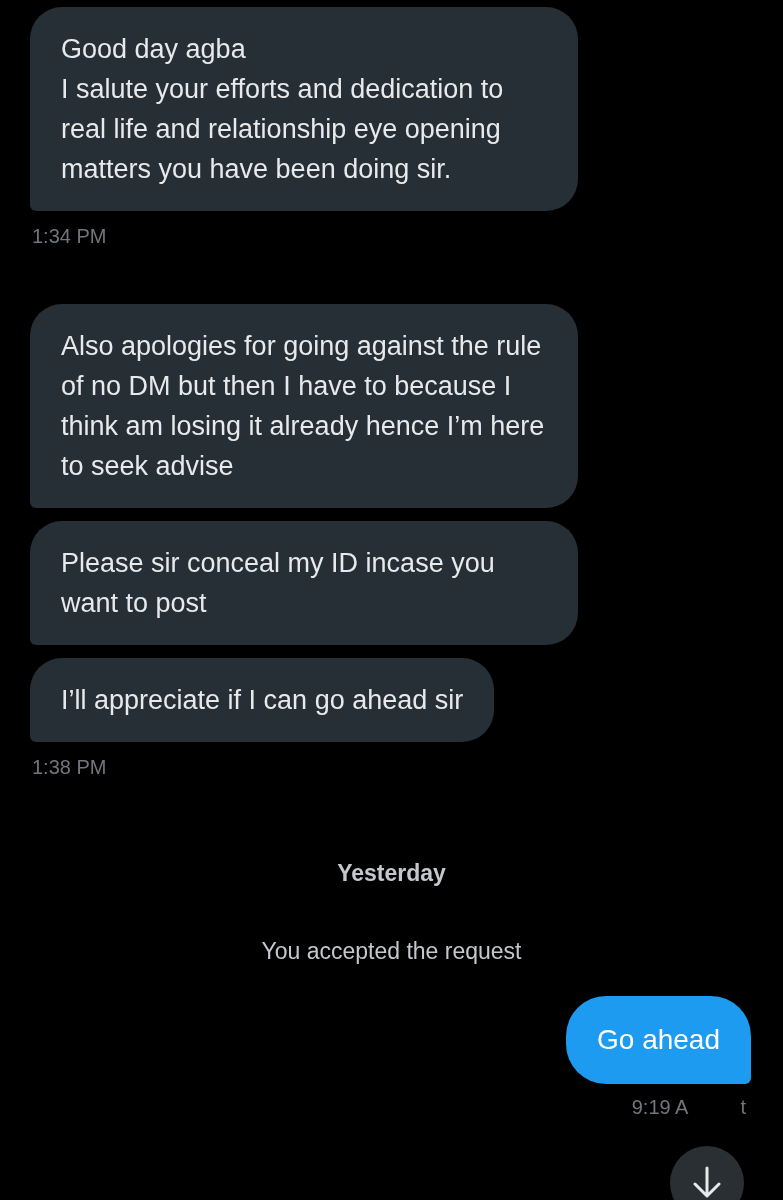  What do you see at coordinates (304, 109) in the screenshot?
I see `message-bubble: Good day agba I salute your efforts and dedication to real life and relationship eye opening matters you have been doing sir.` at bounding box center [304, 109].